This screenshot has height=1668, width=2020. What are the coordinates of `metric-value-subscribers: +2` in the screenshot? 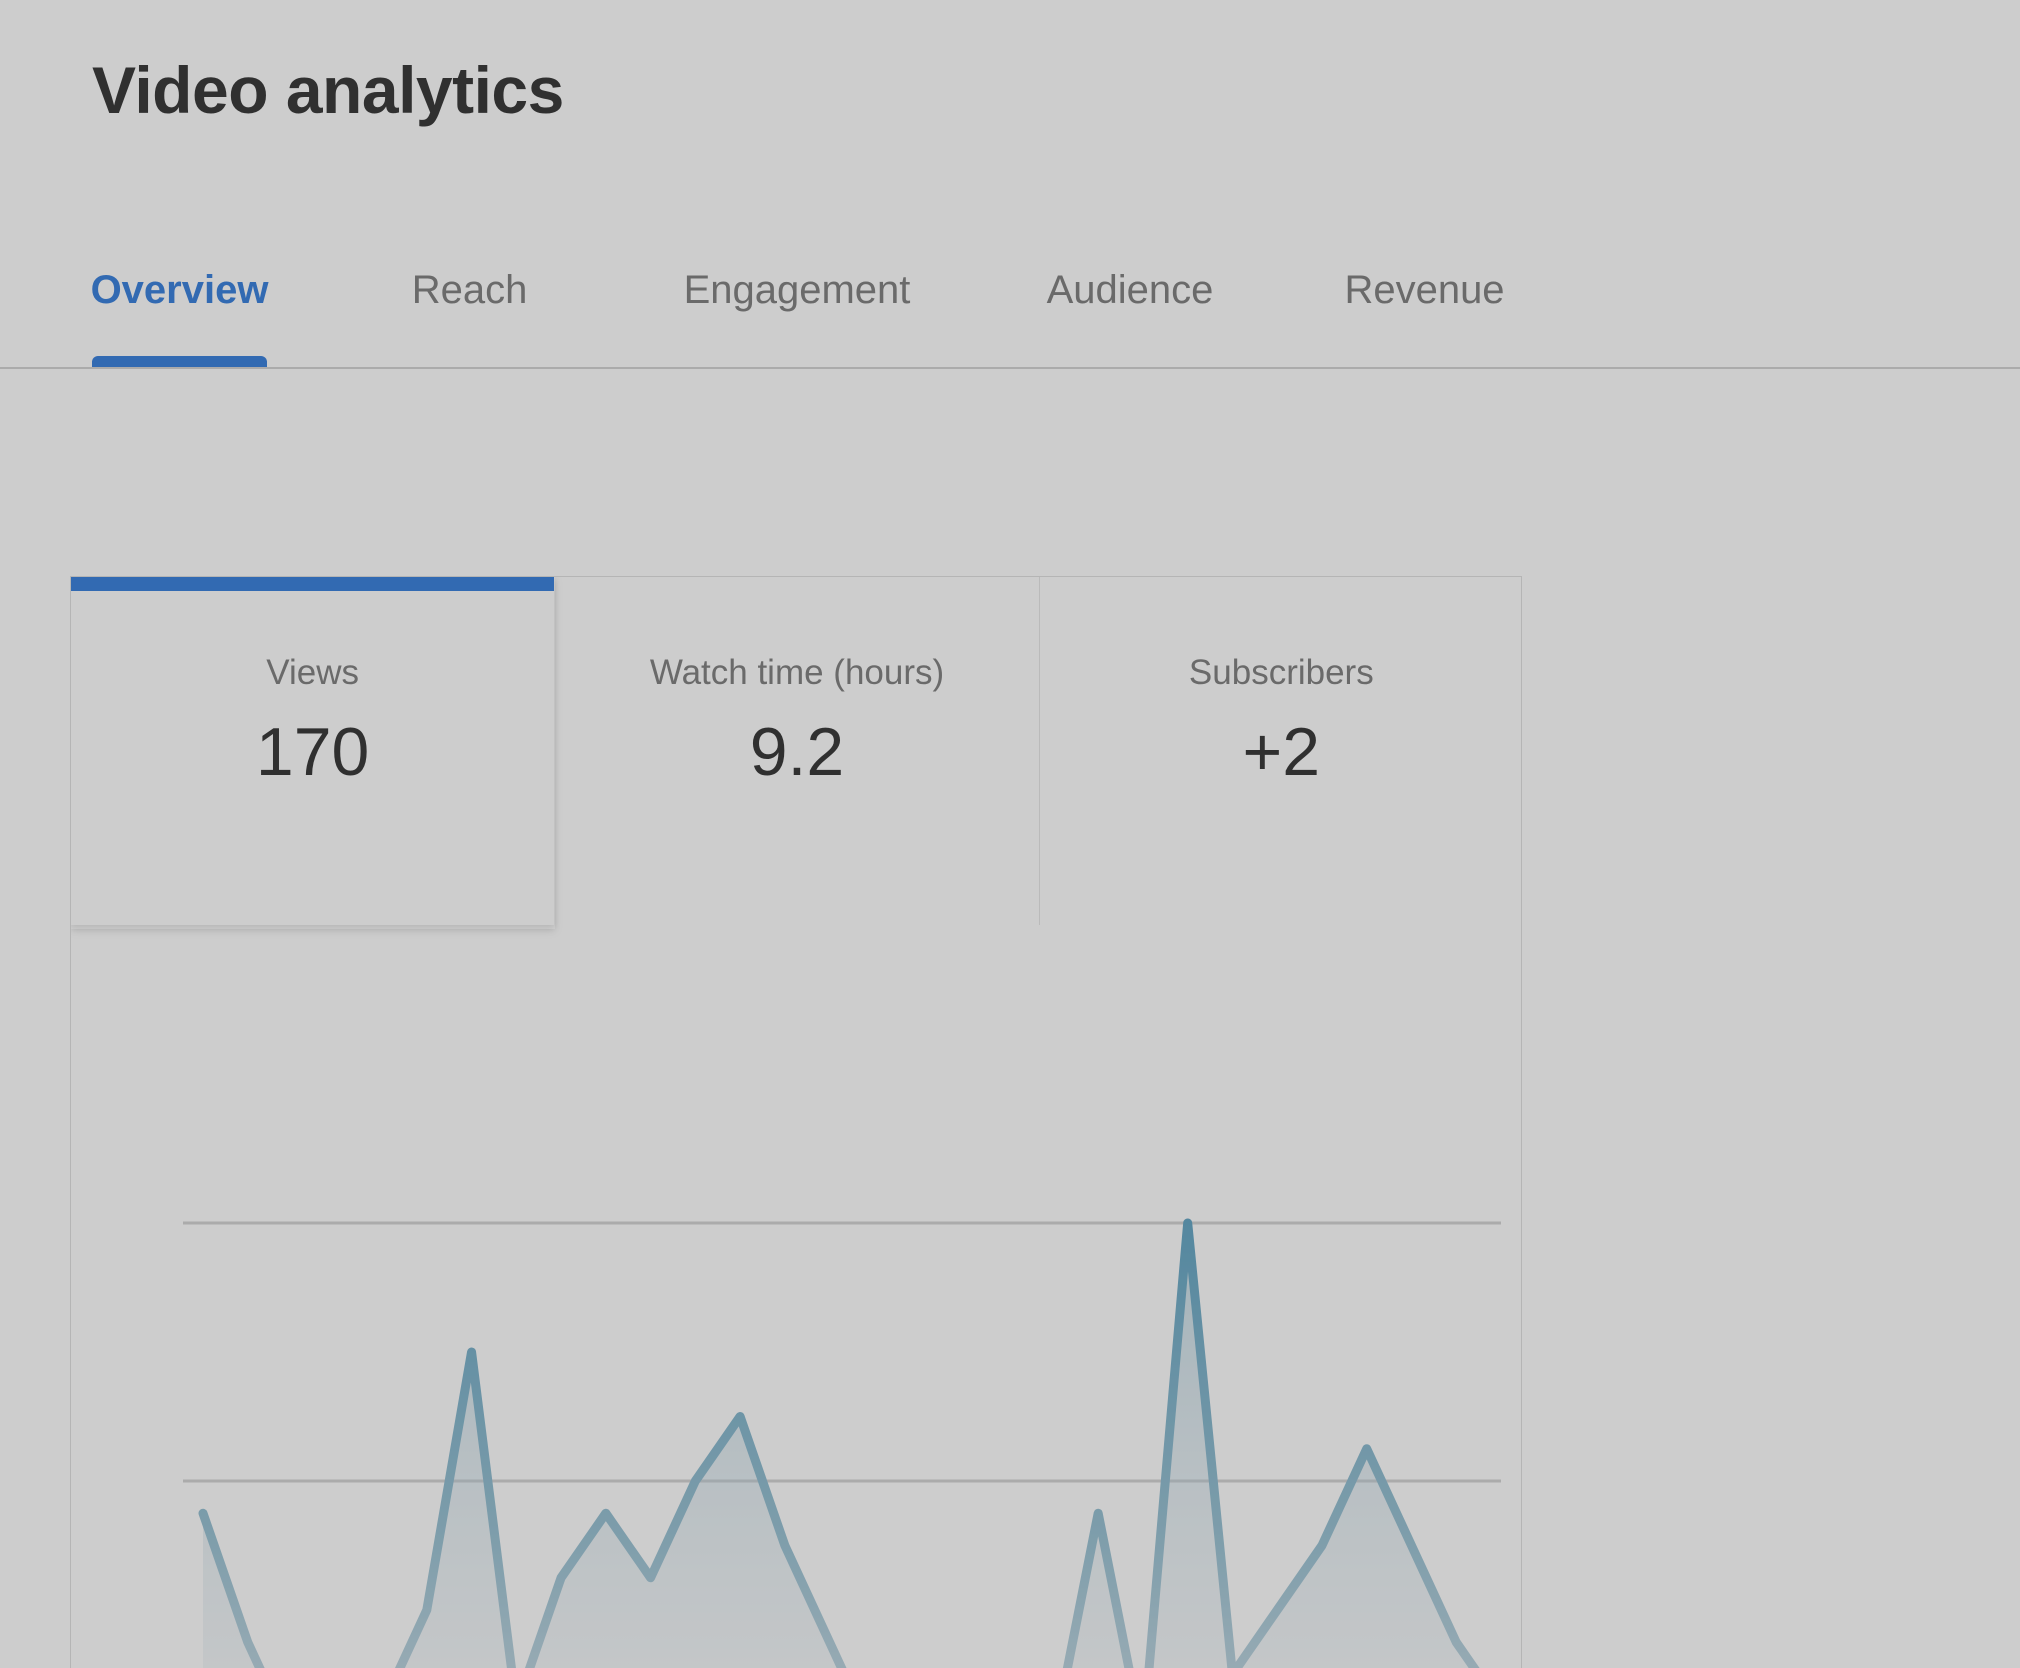 It's located at (1281, 752).